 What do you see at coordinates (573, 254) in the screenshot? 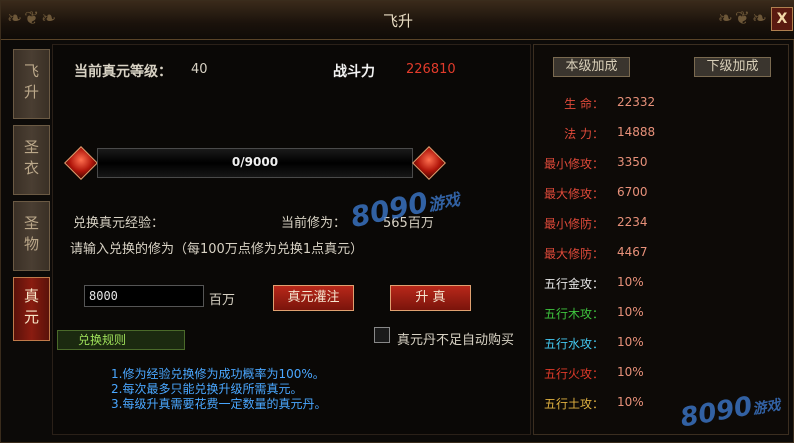
I see `stat-label: 最大修防：` at bounding box center [573, 254].